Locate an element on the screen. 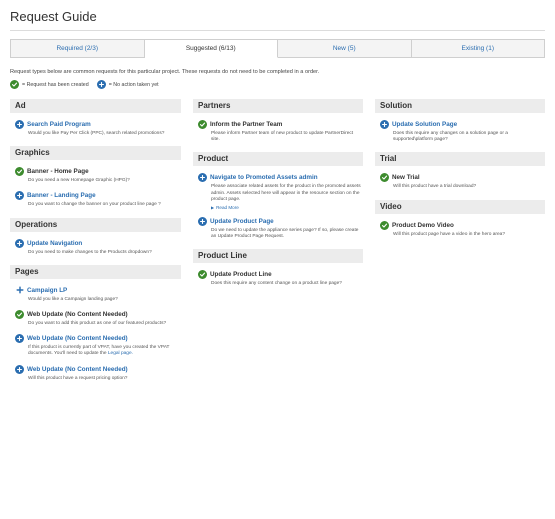 This screenshot has width=555, height=519. request-link: Search Paid Program is located at coordinates (59, 124).